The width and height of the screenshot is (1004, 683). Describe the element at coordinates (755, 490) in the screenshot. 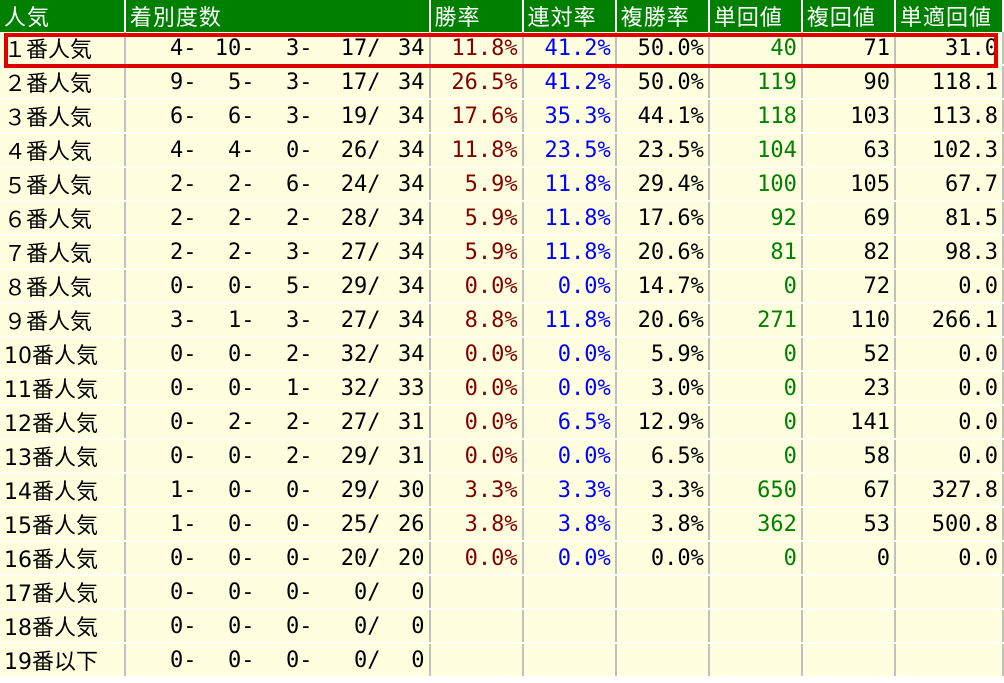

I see `win-return-cell: 650` at that location.